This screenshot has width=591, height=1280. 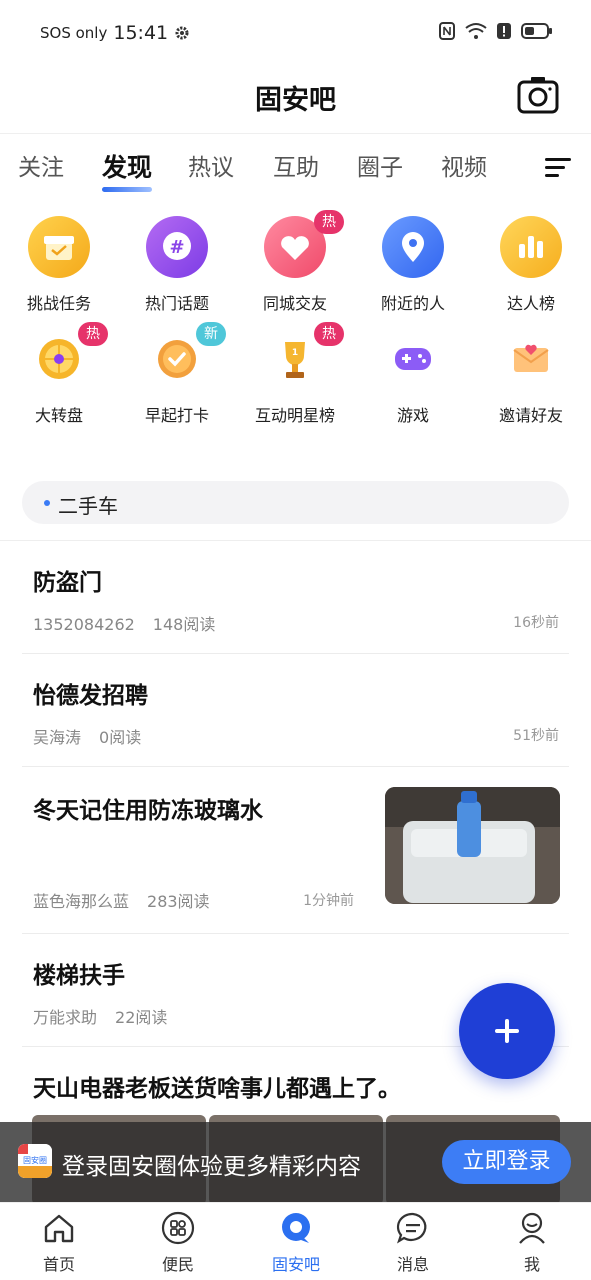 I want to click on post-author: 万能求助, so click(x=65, y=1017).